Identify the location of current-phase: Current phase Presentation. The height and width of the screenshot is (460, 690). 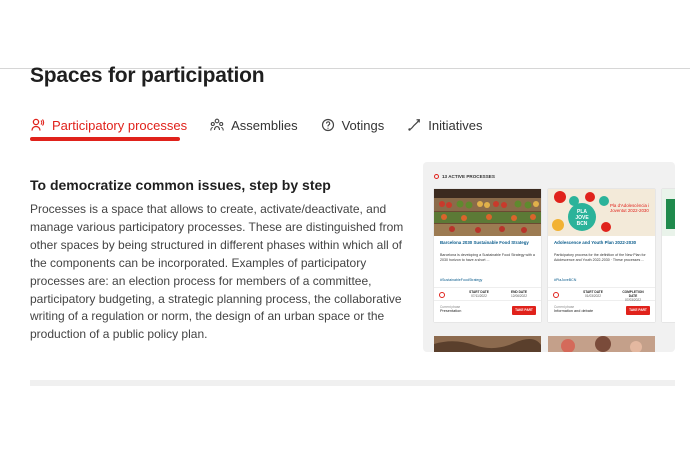
(451, 309).